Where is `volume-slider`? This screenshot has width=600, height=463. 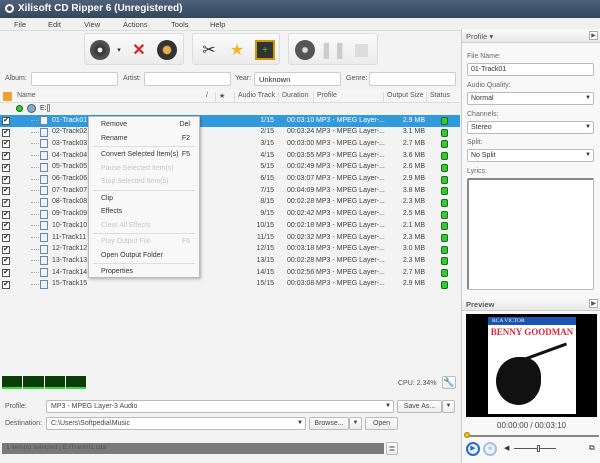 volume-slider is located at coordinates (535, 448).